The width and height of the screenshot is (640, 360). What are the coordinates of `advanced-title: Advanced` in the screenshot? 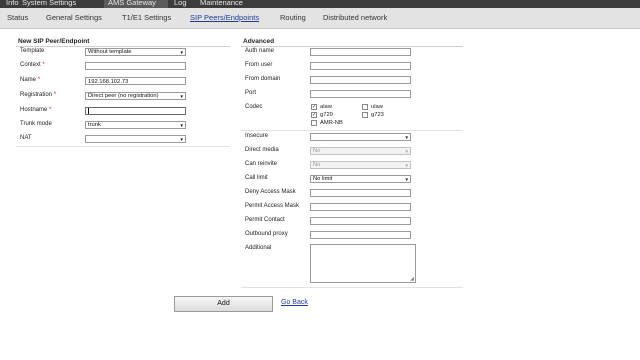 It's located at (259, 41).